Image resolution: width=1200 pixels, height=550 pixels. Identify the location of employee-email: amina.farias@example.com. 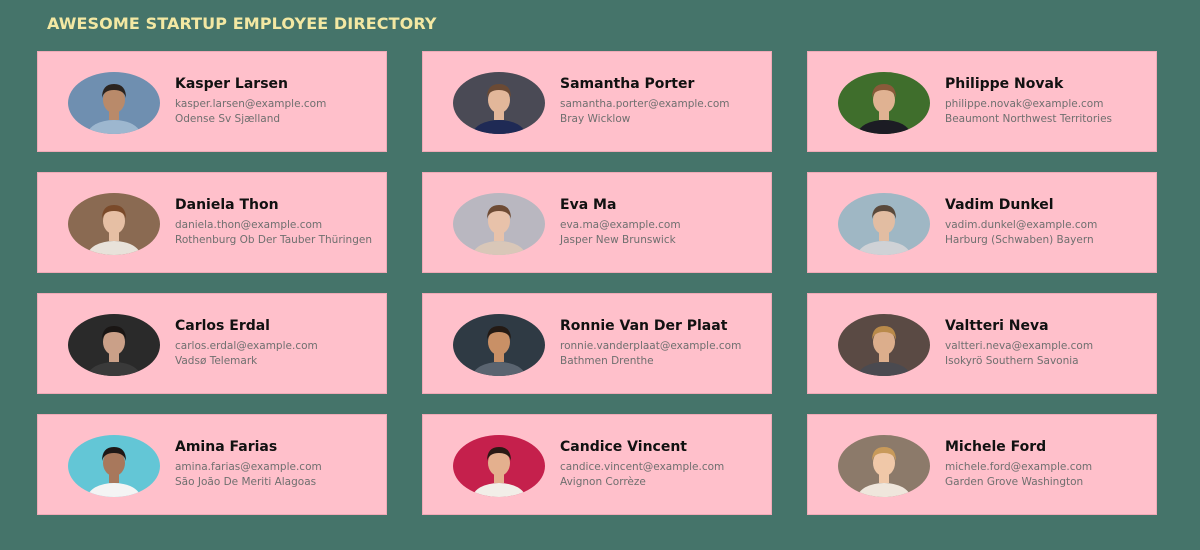
(248, 467).